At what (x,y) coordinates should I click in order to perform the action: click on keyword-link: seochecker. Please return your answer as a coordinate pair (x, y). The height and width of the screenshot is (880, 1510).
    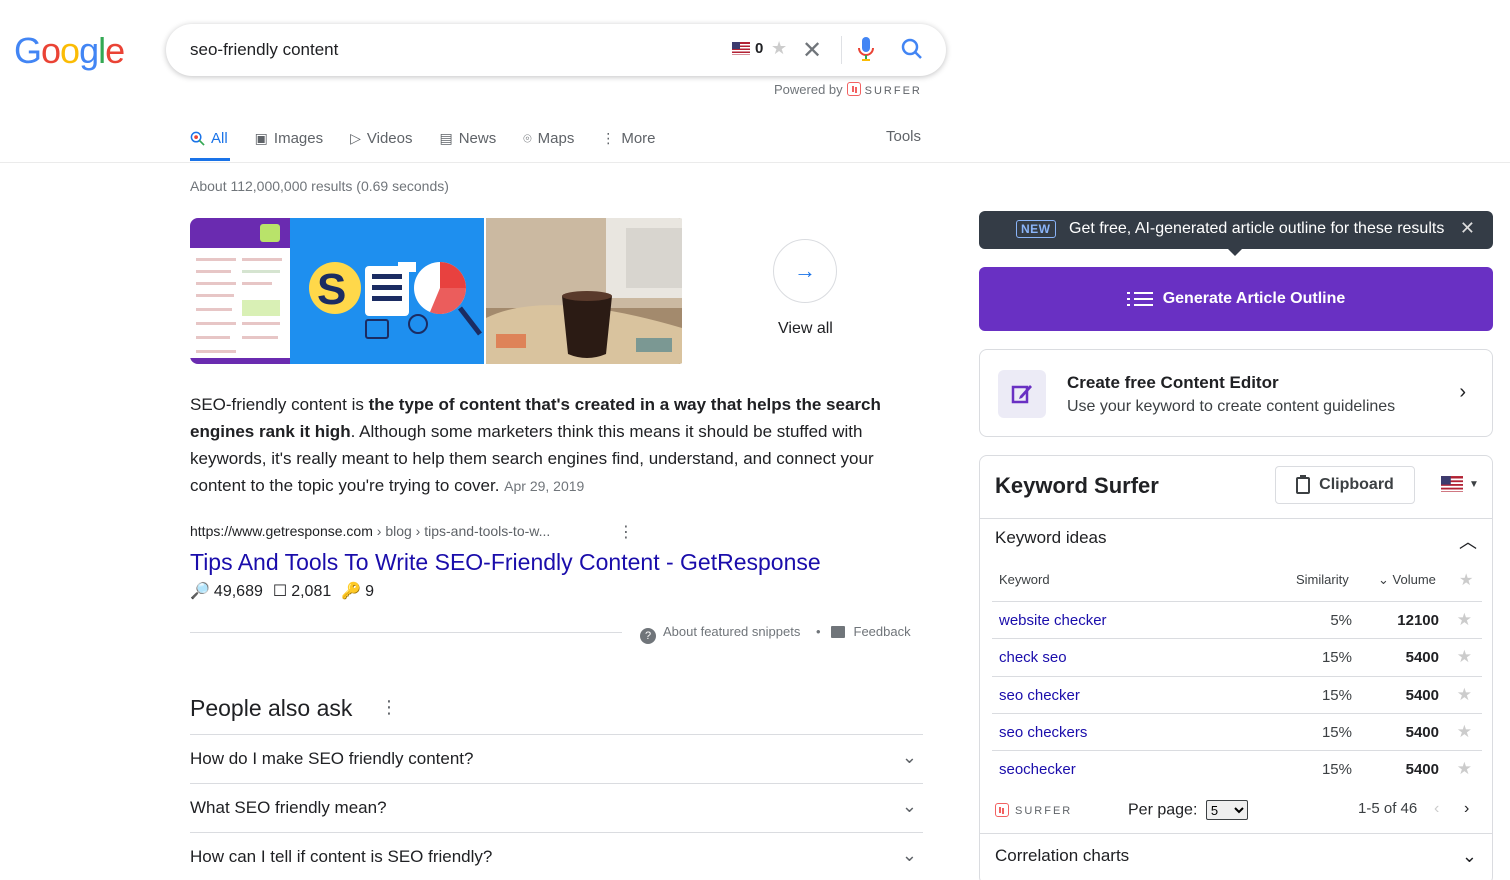
    Looking at the image, I should click on (1037, 769).